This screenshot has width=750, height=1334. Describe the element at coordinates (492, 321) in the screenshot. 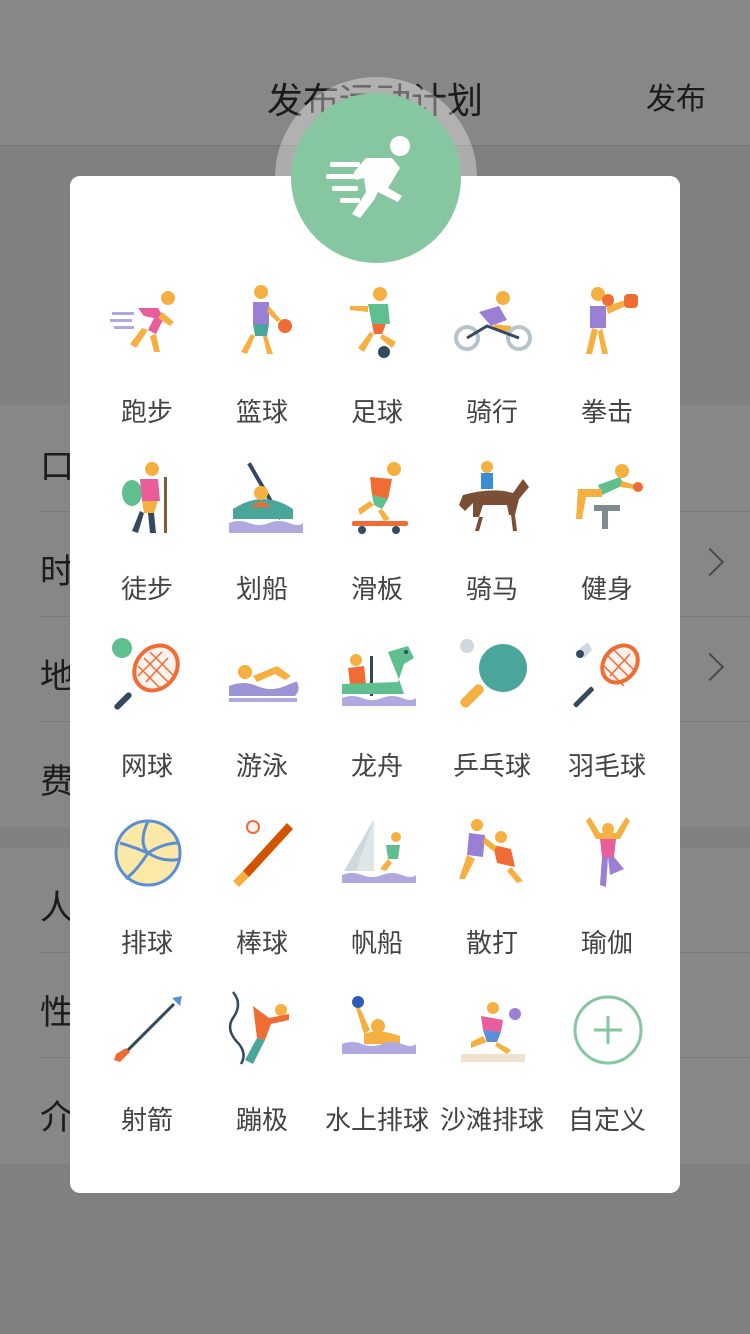

I see `cycling-icon` at that location.